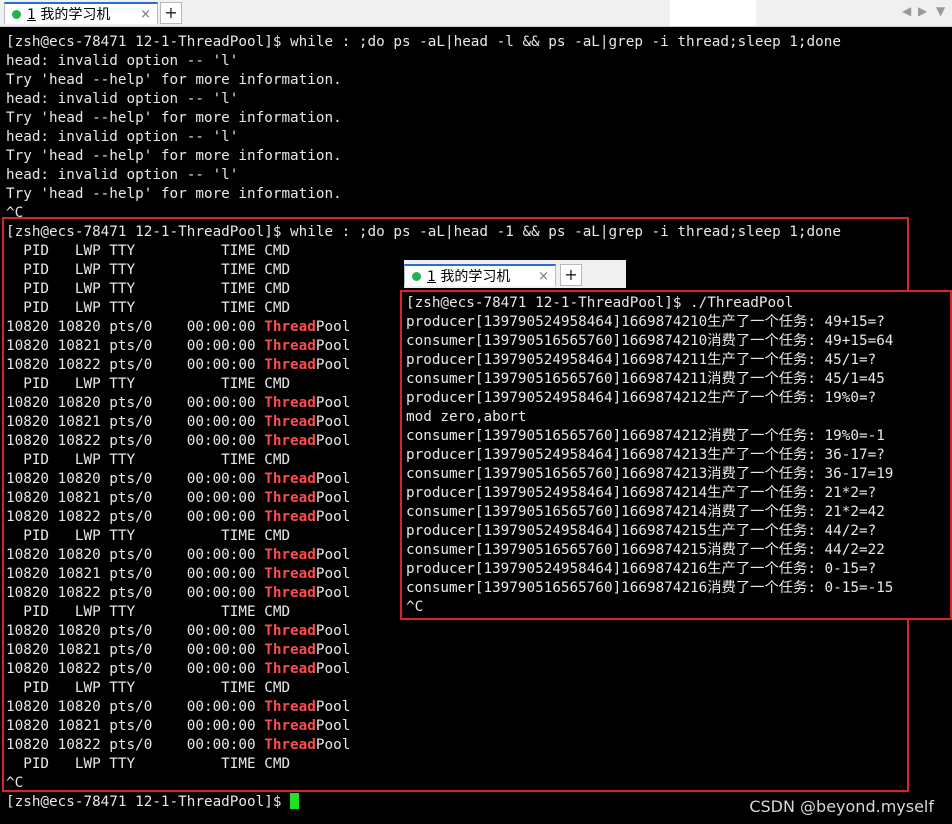  Describe the element at coordinates (16, 14) in the screenshot. I see `connected-status-icon` at that location.